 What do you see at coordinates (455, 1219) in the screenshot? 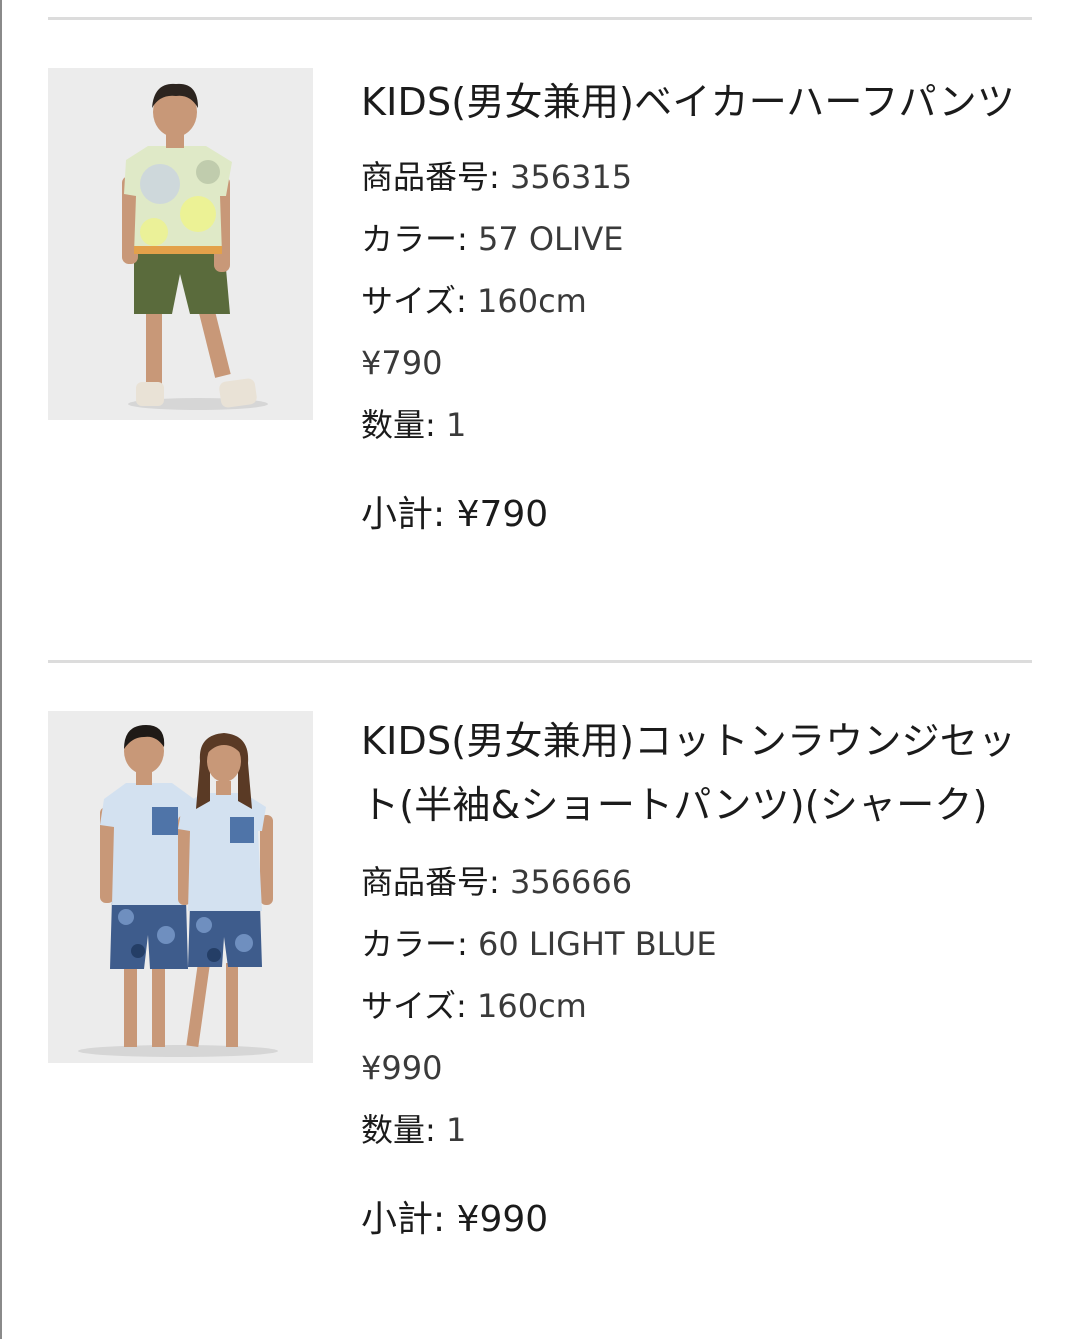
I see `subtotal-row: 小計: ¥990` at bounding box center [455, 1219].